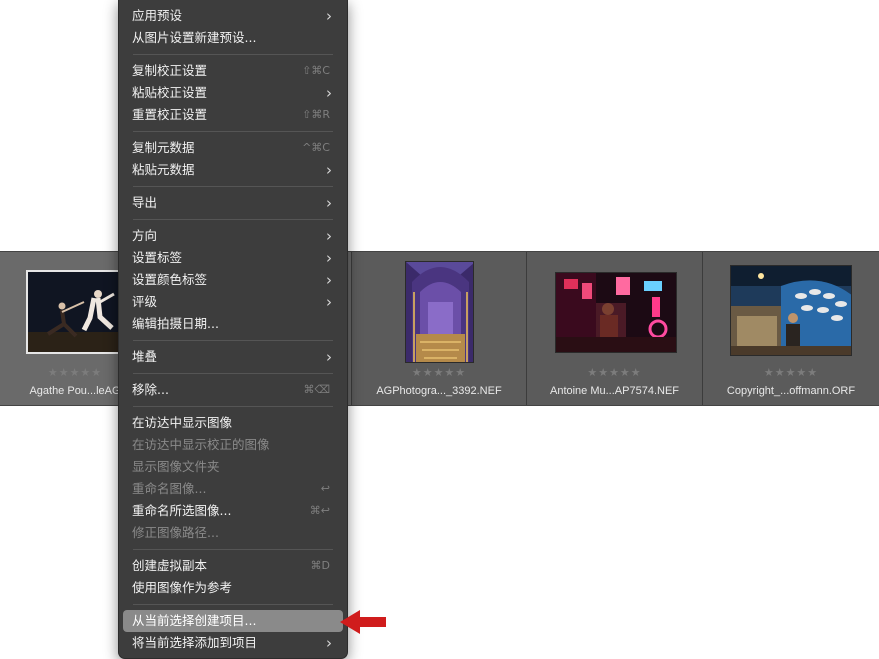 The image size is (879, 659). Describe the element at coordinates (791, 391) in the screenshot. I see `file-name: Copyright_...offmann.ORF` at that location.